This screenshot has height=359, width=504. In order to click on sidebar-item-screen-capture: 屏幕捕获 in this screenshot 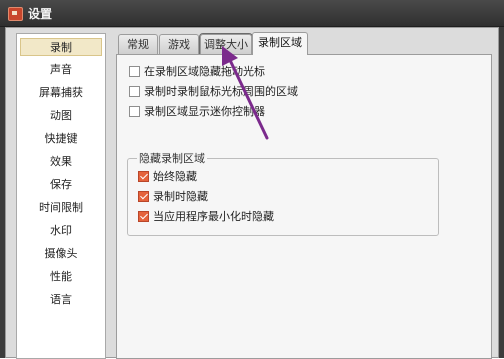, I will do `click(61, 93)`.